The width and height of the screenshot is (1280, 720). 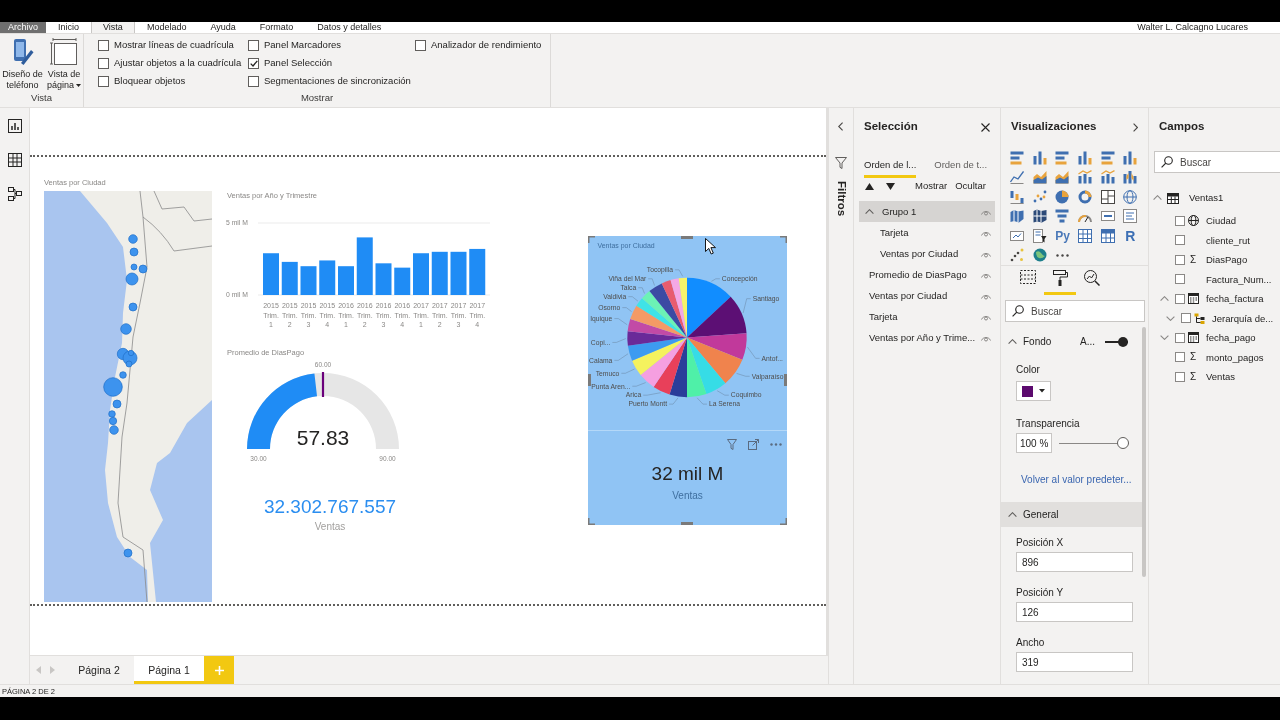 What do you see at coordinates (1217, 162) in the screenshot?
I see `search-field: Buscar` at bounding box center [1217, 162].